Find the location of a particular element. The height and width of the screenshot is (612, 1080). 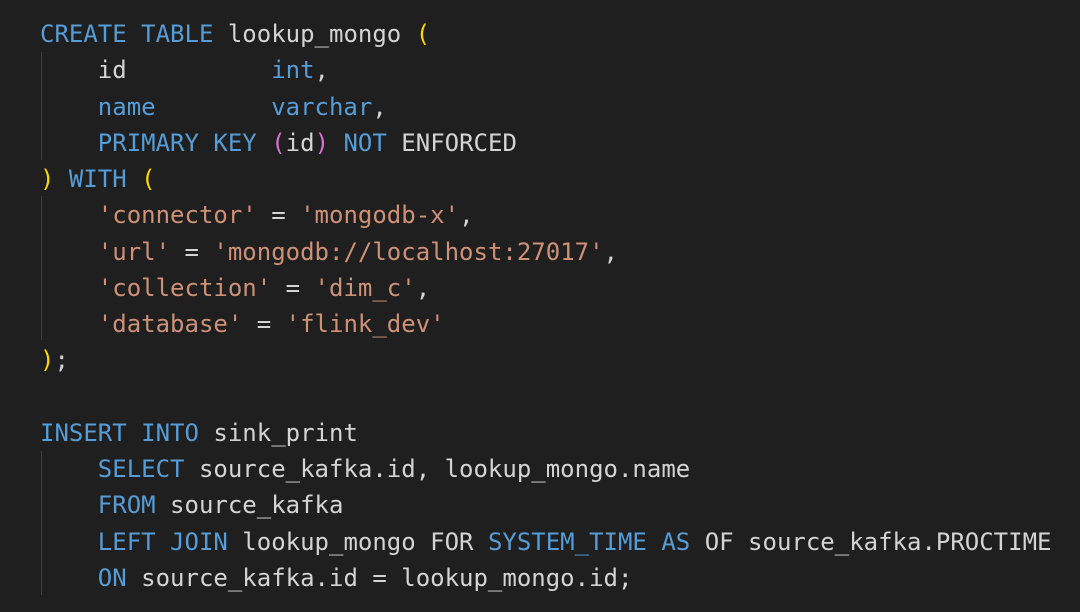

code-token: 'url' is located at coordinates (134, 251).